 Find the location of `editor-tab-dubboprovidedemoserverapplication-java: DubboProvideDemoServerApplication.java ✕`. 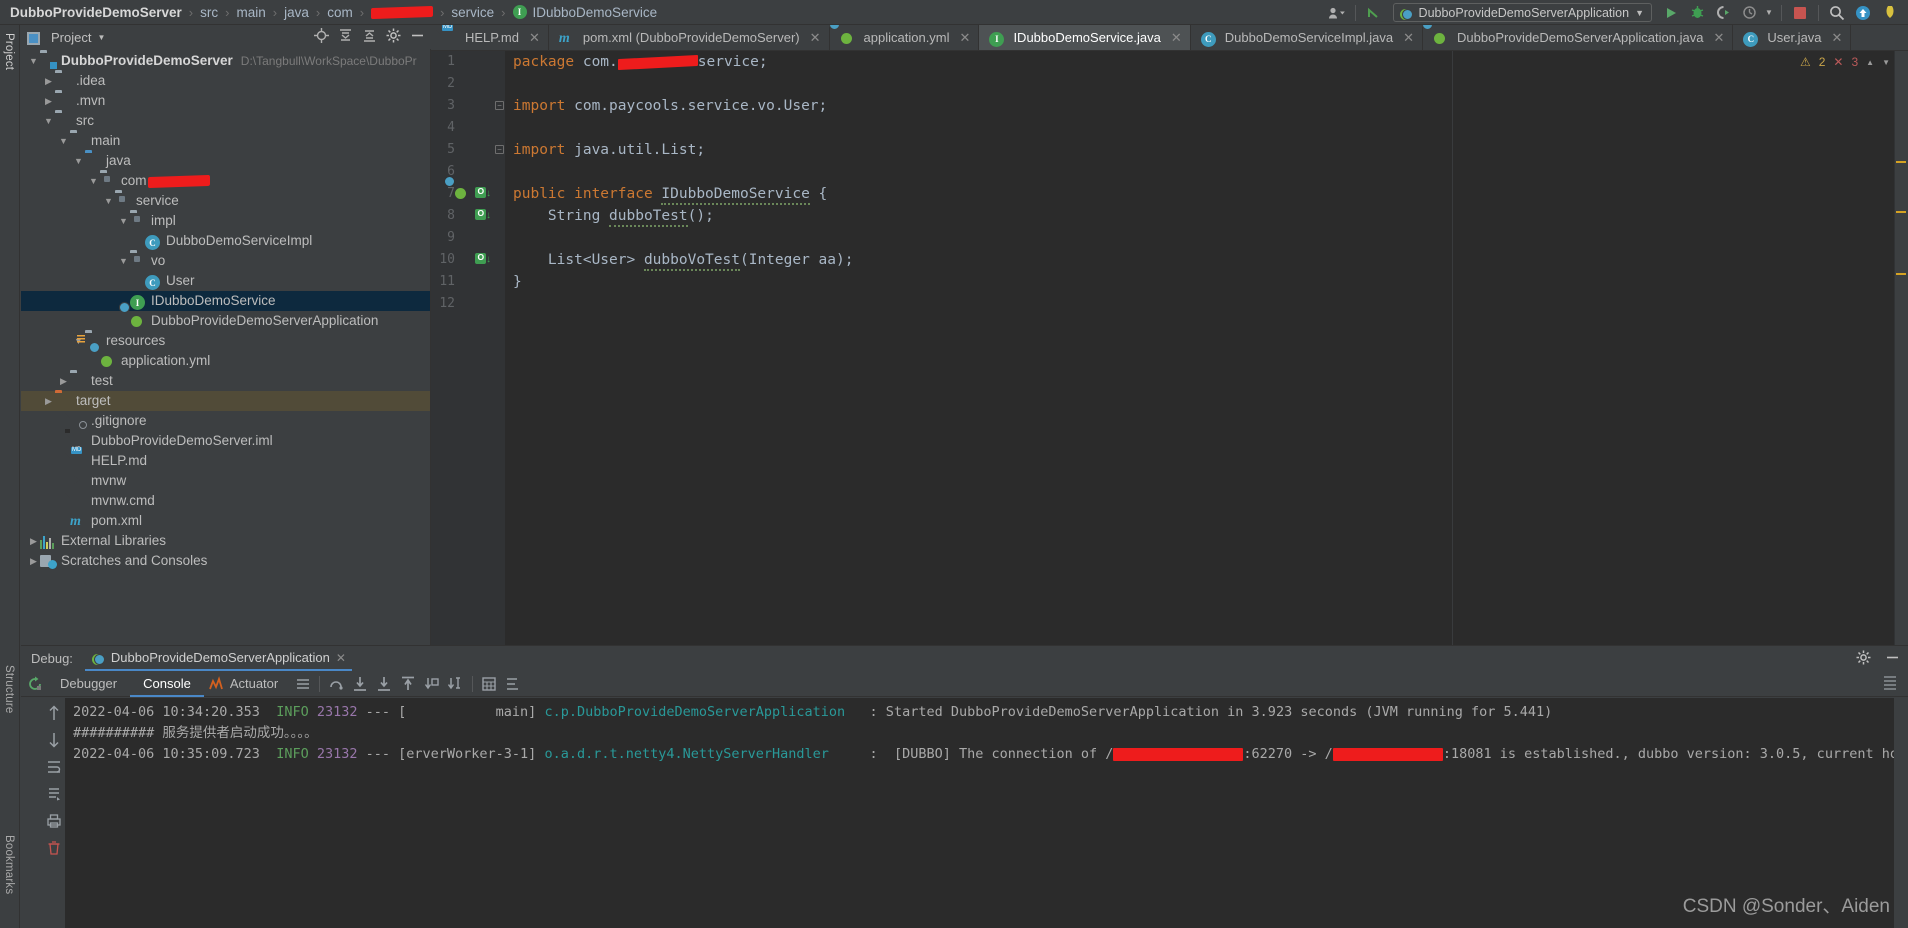

editor-tab-dubboprovidedemoserverapplication-java: DubboProvideDemoServerApplication.java ✕ is located at coordinates (1578, 37).